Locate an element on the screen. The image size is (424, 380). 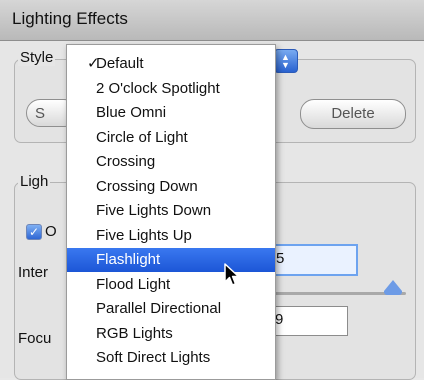
save-style-button-label: S is located at coordinates (40, 113).